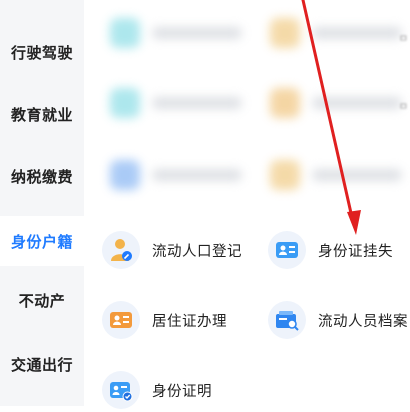 This screenshot has width=410, height=412. I want to click on service-residence-permit: 居住证办理, so click(164, 320).